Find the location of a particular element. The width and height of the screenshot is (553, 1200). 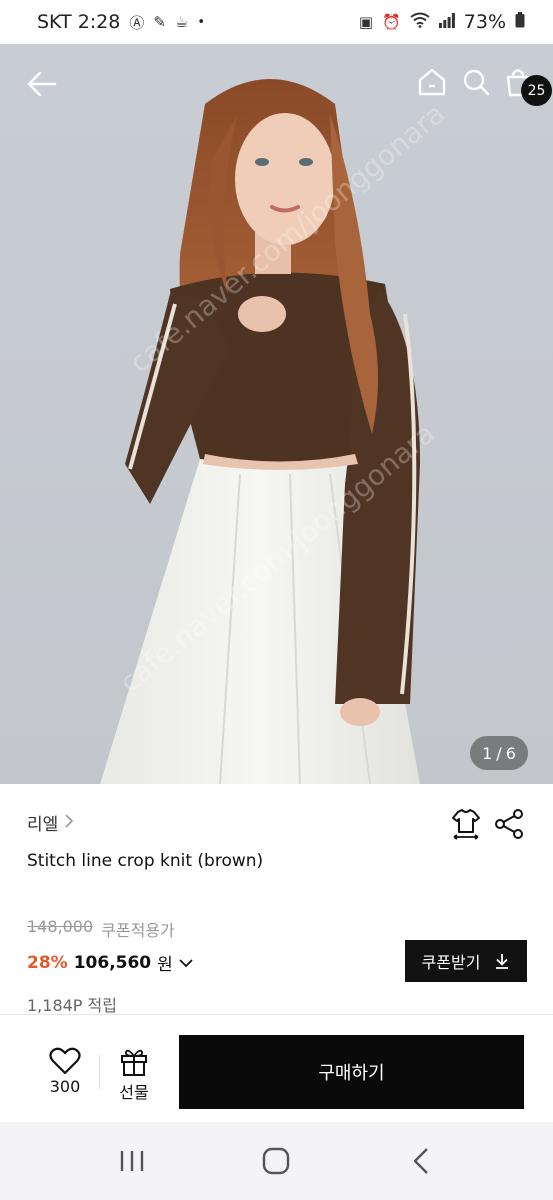

home-button is located at coordinates (432, 82).